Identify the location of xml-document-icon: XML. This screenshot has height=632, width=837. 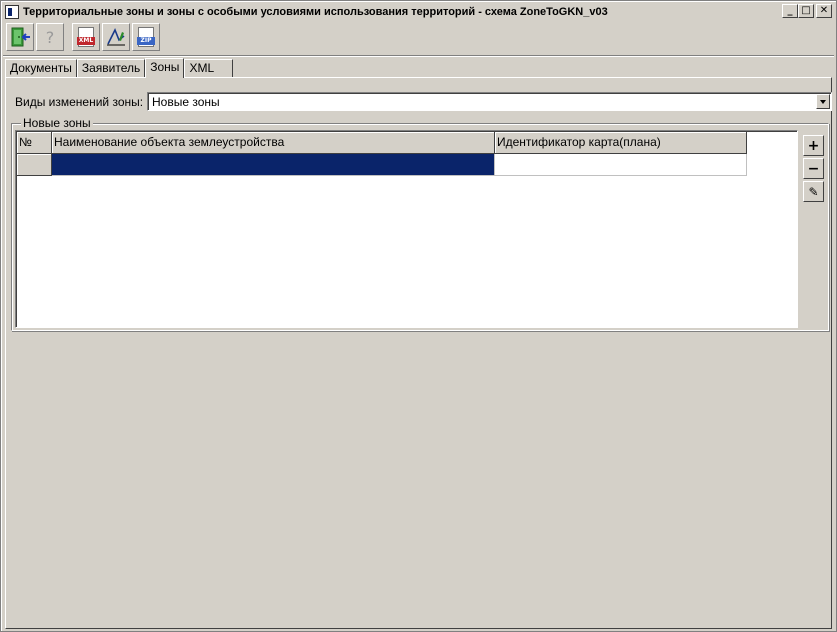
(86, 37).